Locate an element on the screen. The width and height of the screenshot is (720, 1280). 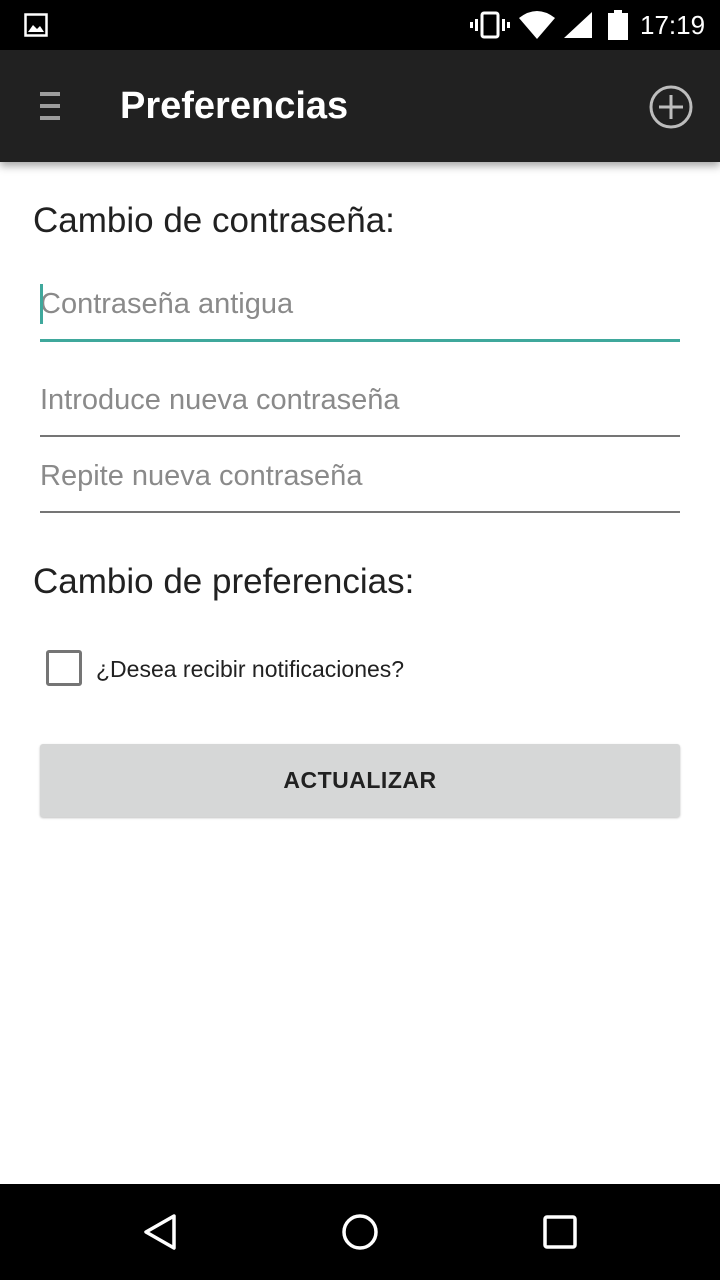
update-button: ACTUALIZAR is located at coordinates (360, 780).